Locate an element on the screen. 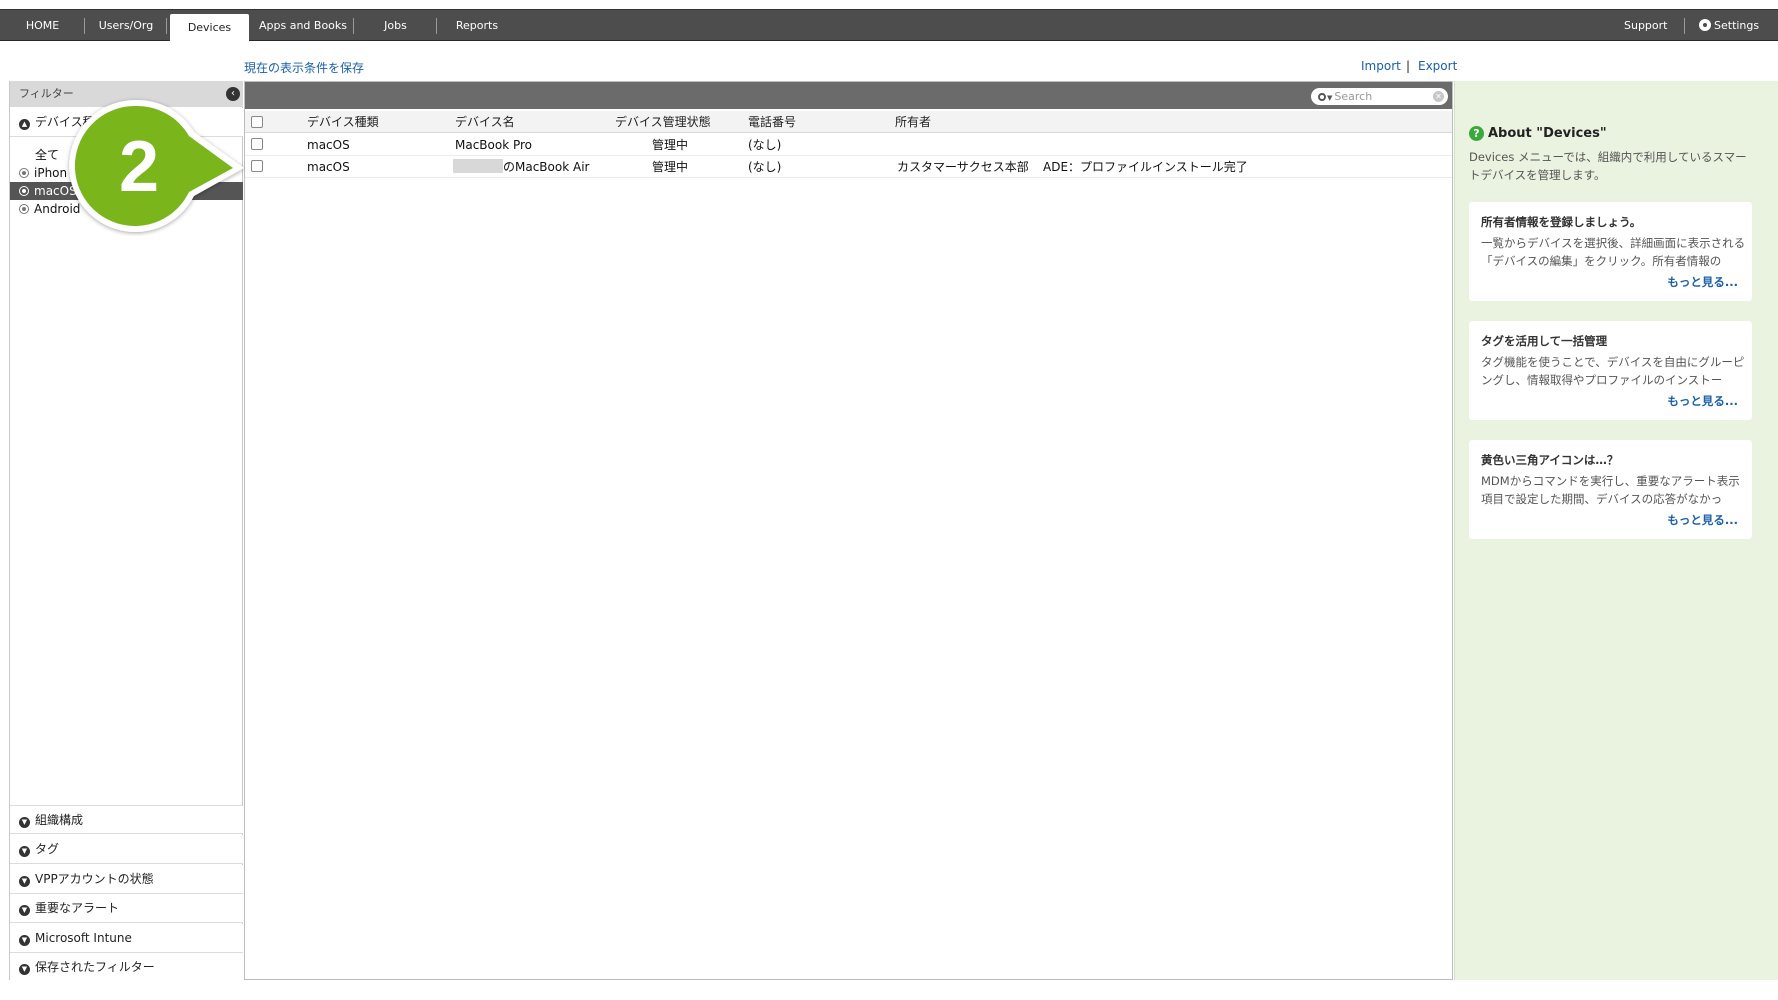 This screenshot has height=1000, width=1778. filter-section-label: 組織構成 is located at coordinates (59, 820).